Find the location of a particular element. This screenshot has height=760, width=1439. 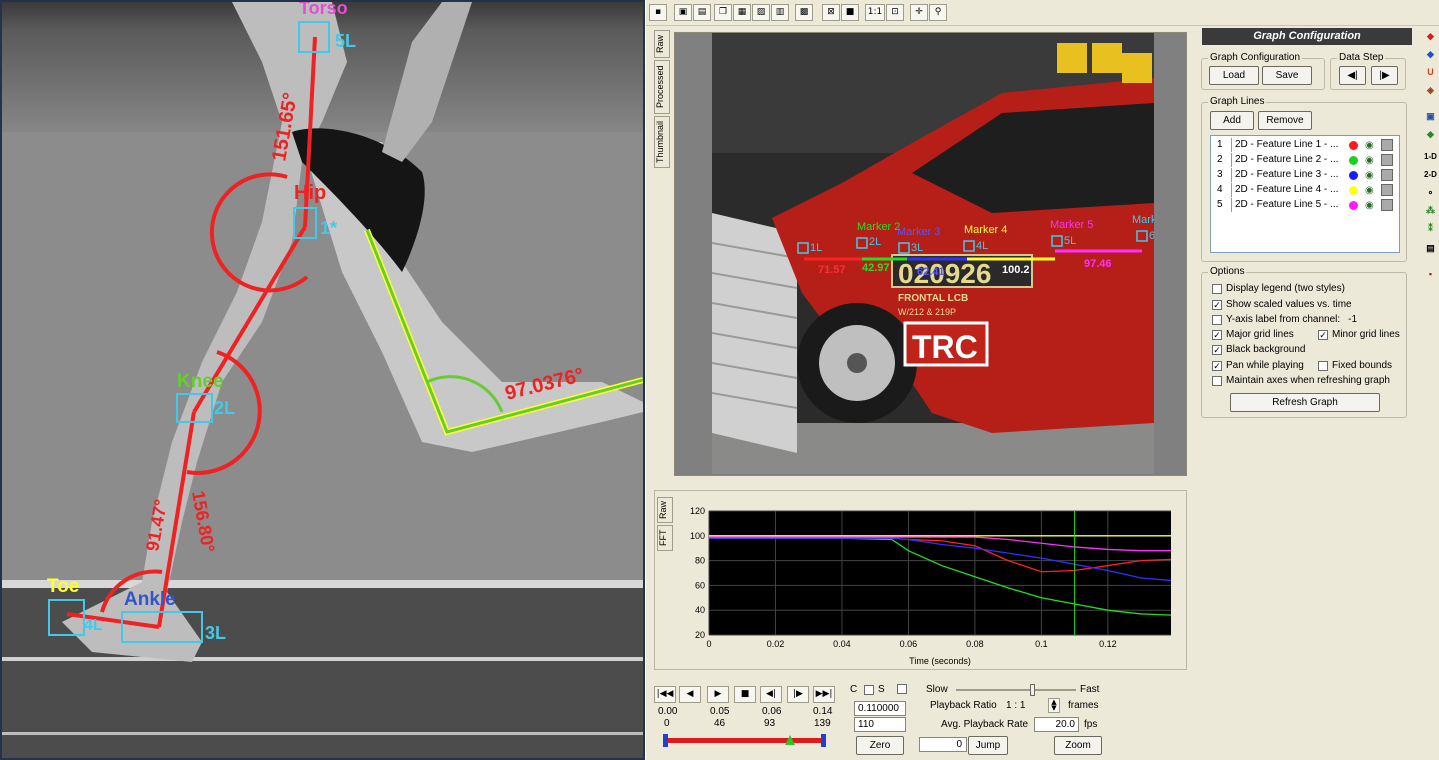

y-axis-label-checkbox: Y-axis label from channel: -1 is located at coordinates (1284, 319).